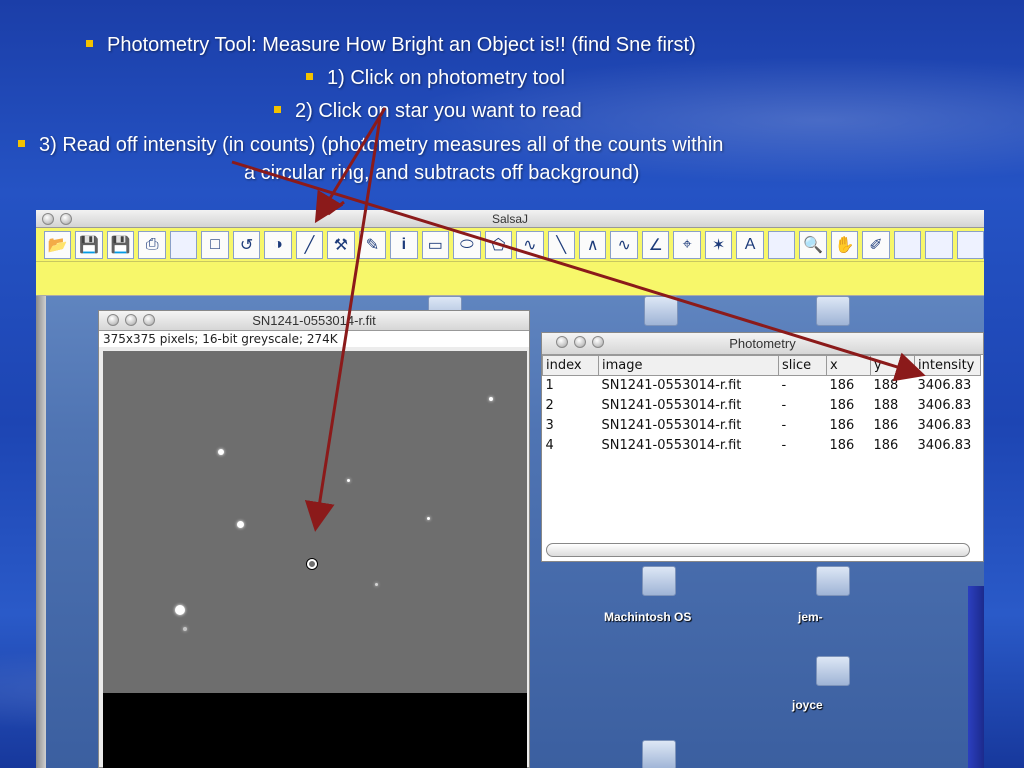 Image resolution: width=1024 pixels, height=768 pixels. I want to click on table-row: 3 SN1241-0553014-r.fit - 186 186 3406.83, so click(762, 426).